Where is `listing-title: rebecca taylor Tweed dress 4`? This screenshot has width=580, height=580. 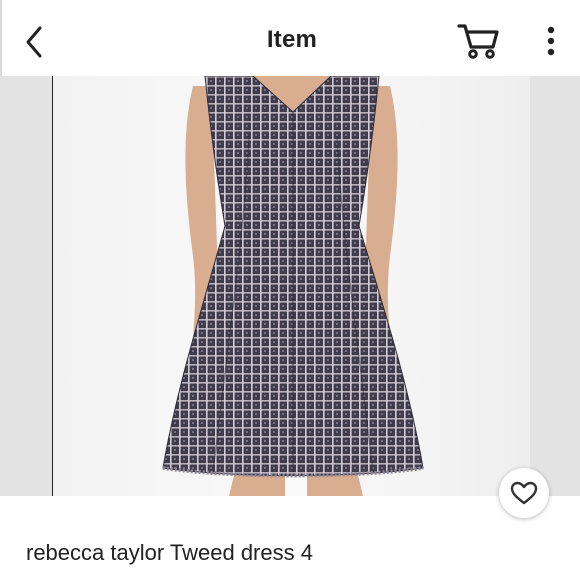 listing-title: rebecca taylor Tweed dress 4 is located at coordinates (169, 552).